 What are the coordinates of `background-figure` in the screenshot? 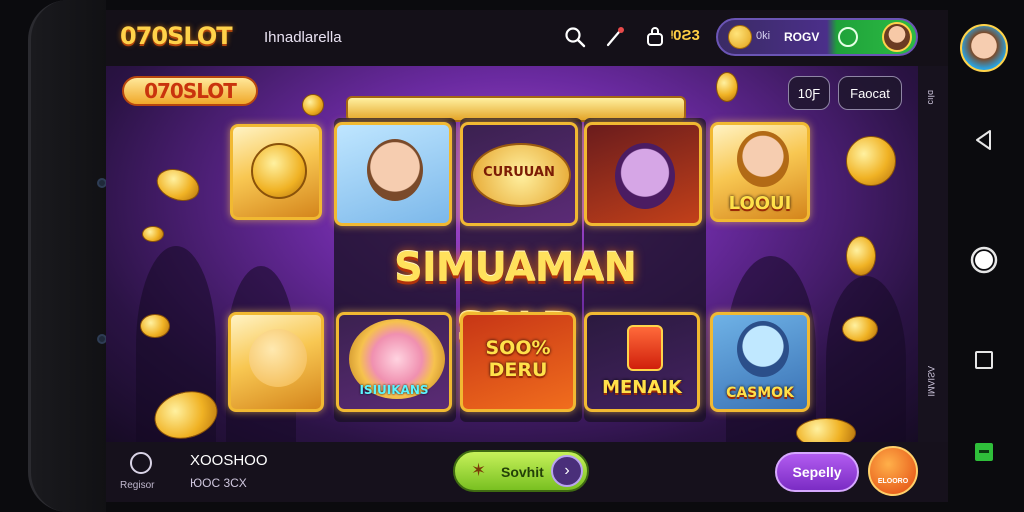 It's located at (866, 359).